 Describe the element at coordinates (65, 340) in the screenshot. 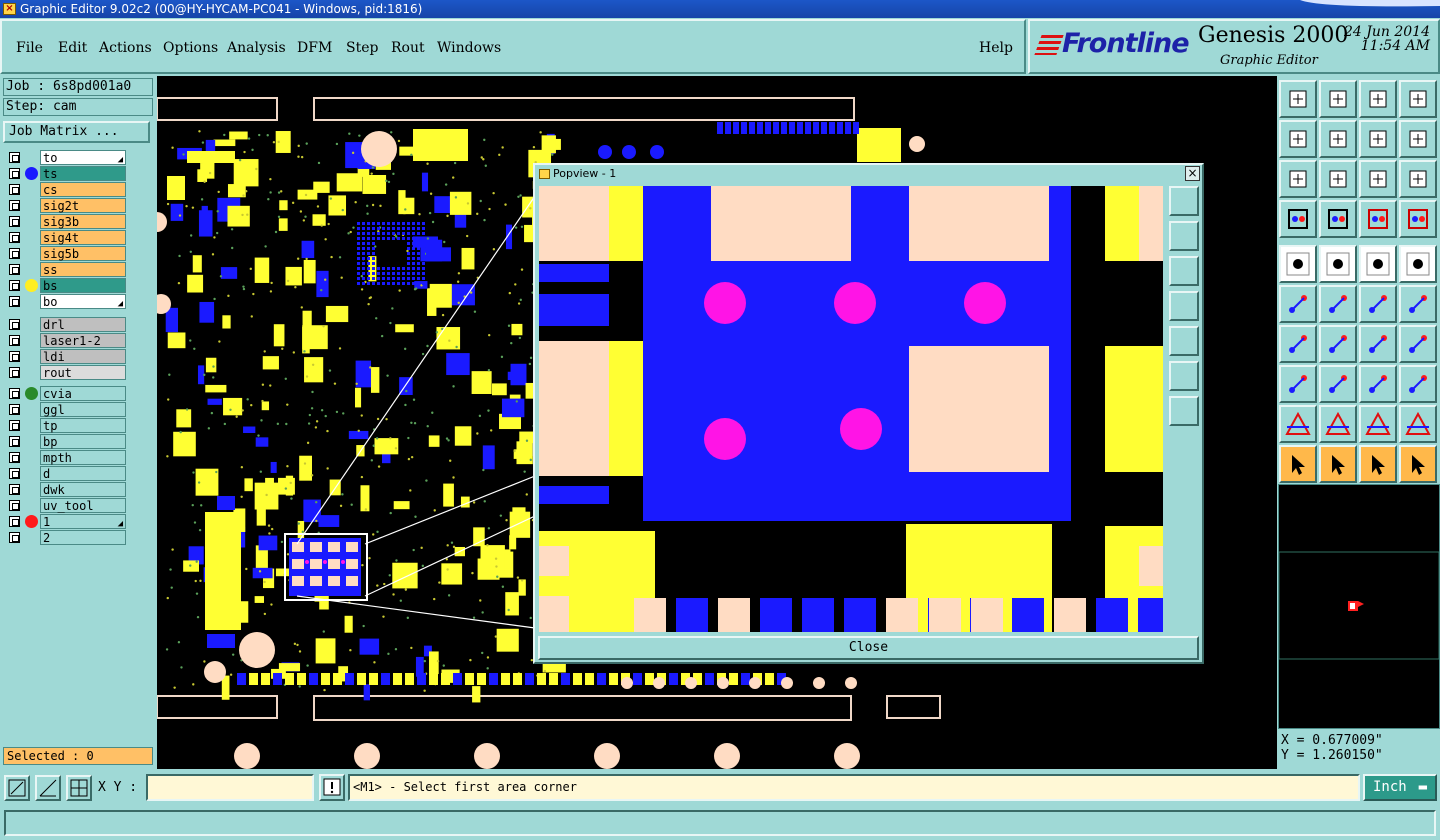

I see `layer-row-laser1-2: laser1-2` at that location.